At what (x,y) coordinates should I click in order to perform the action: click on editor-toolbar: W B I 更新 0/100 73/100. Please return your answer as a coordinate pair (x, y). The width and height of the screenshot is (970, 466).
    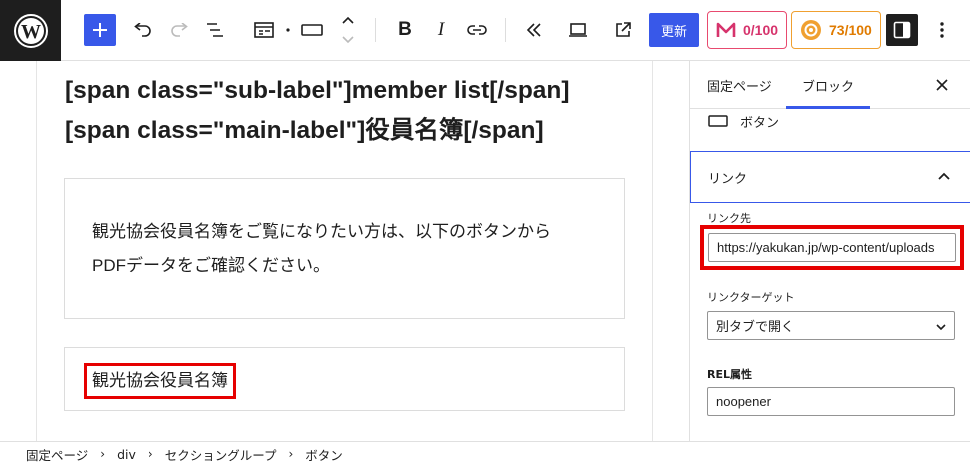
    Looking at the image, I should click on (485, 30).